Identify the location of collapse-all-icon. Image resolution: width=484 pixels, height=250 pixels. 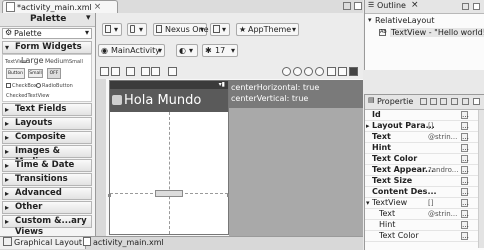
(454, 101).